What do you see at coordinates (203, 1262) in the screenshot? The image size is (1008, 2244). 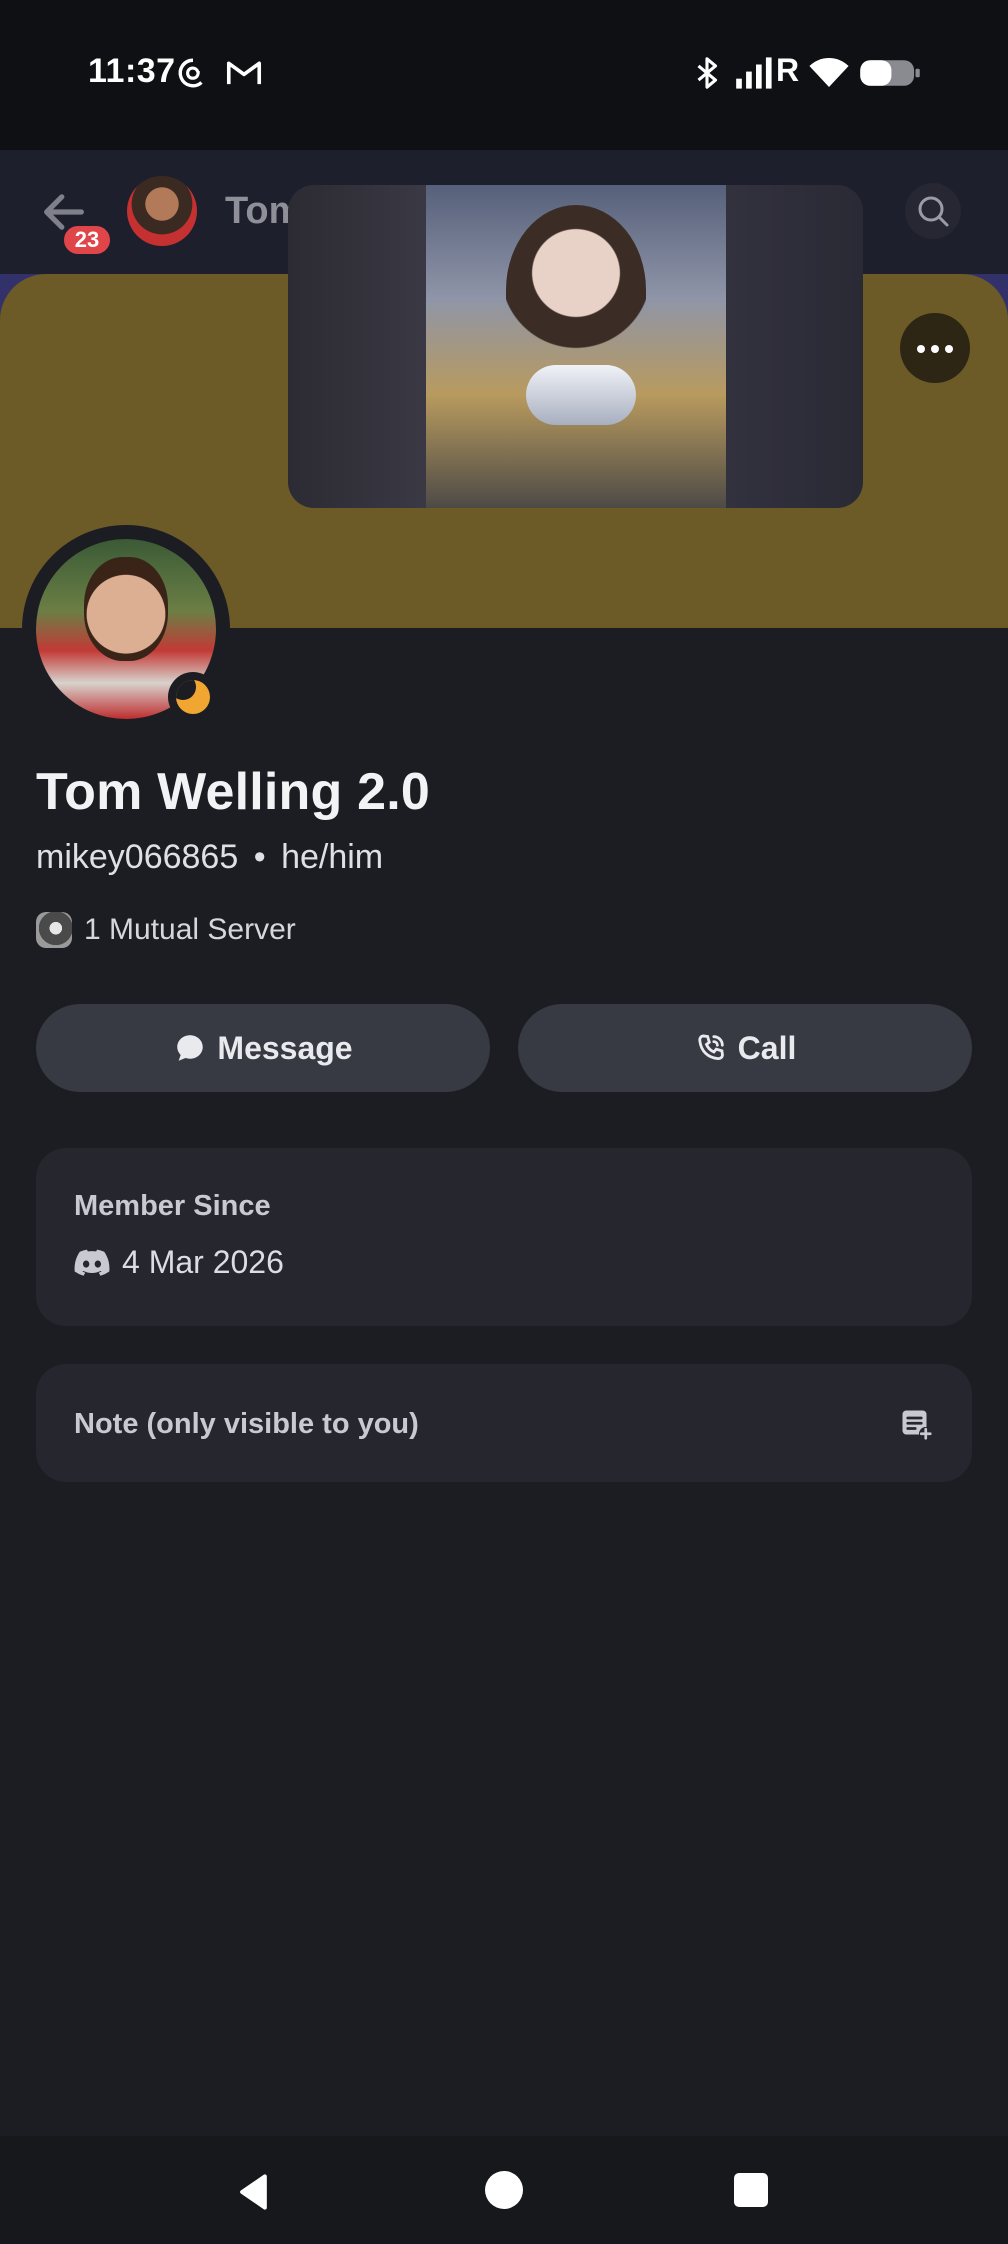 I see `member-since-date: 4 Mar 2026` at bounding box center [203, 1262].